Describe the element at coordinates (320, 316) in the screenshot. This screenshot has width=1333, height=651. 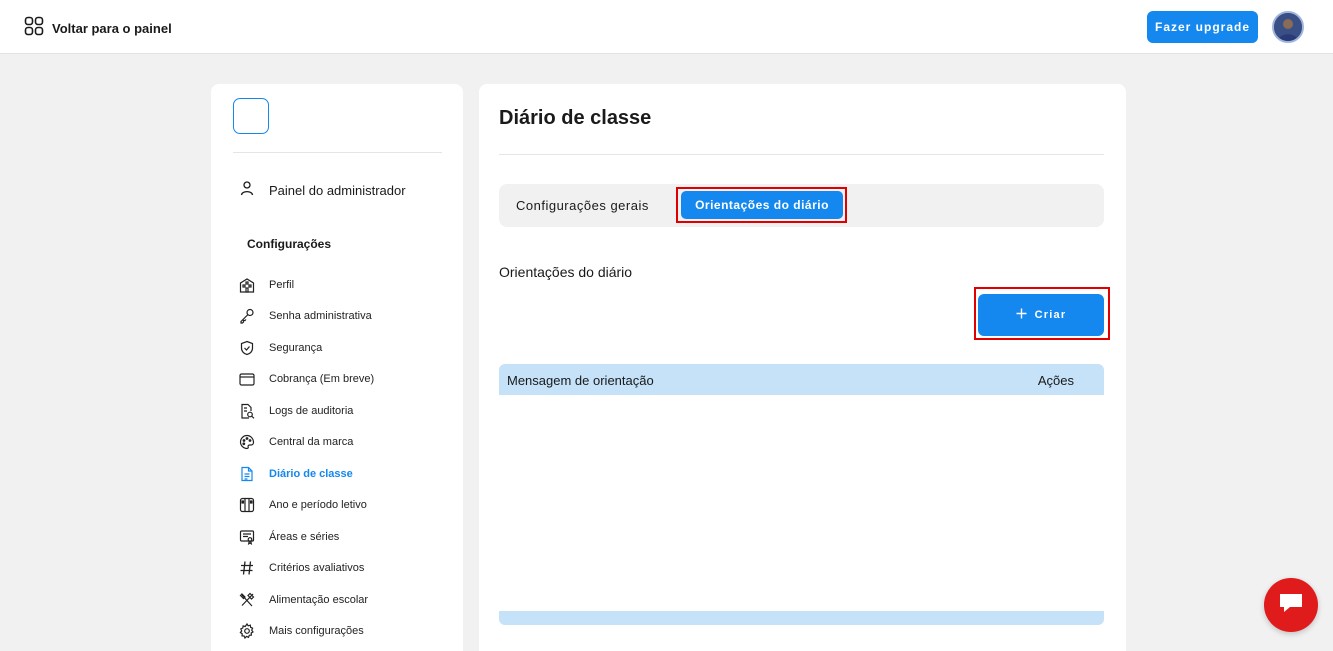
I see `sidebar-item-label: Senha administrativa` at that location.